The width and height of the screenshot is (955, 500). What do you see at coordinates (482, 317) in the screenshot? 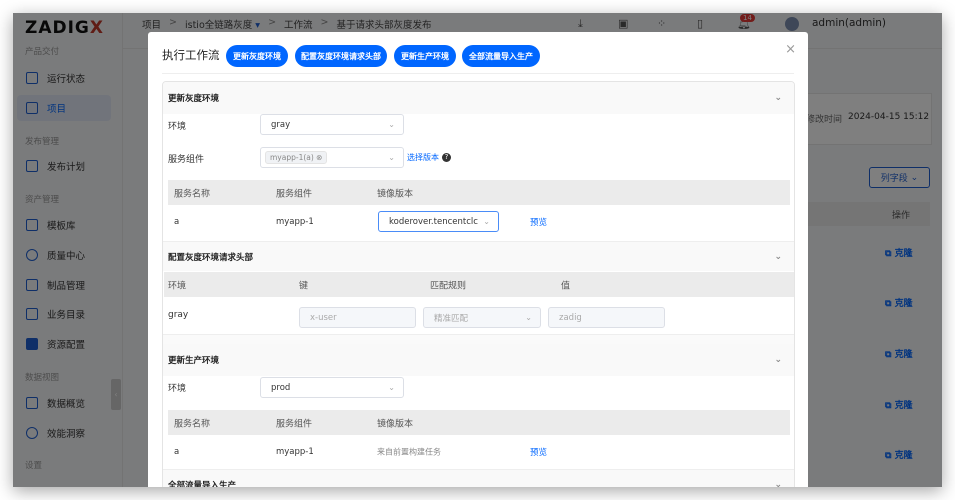
I see `match-rule-select: 精准匹配 ⌄` at bounding box center [482, 317].